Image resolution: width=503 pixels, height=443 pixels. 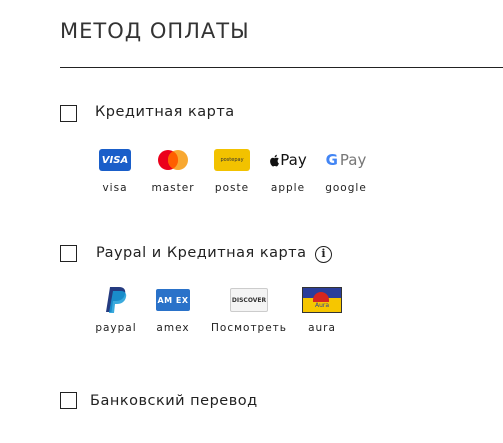 What do you see at coordinates (68, 400) in the screenshot?
I see `bank-transfer-checkbox` at bounding box center [68, 400].